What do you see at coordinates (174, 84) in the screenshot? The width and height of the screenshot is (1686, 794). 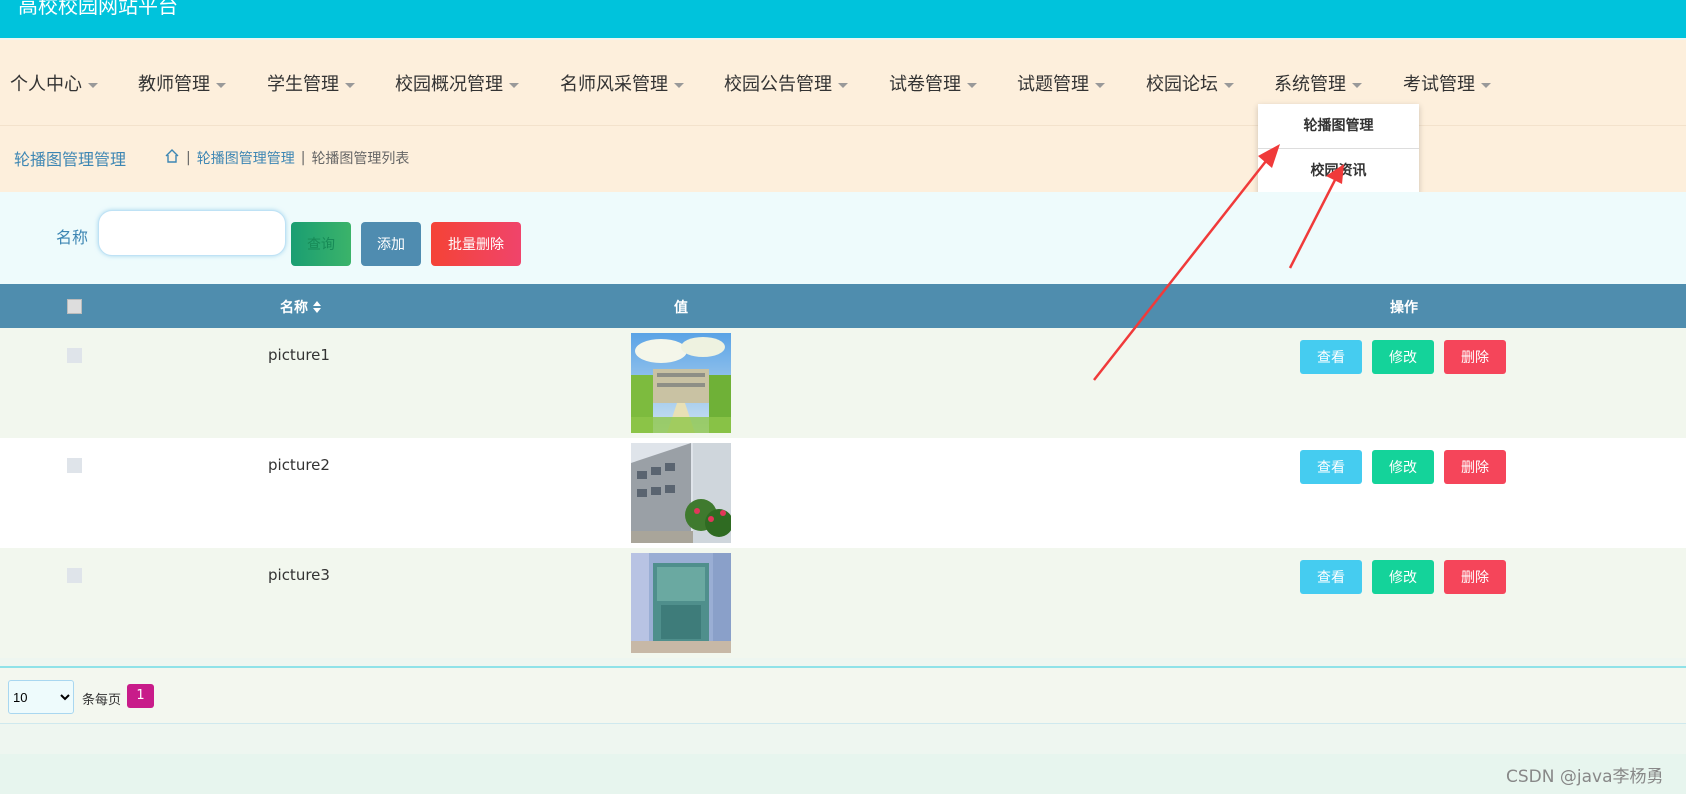 I see `nav-label: 教师管理` at bounding box center [174, 84].